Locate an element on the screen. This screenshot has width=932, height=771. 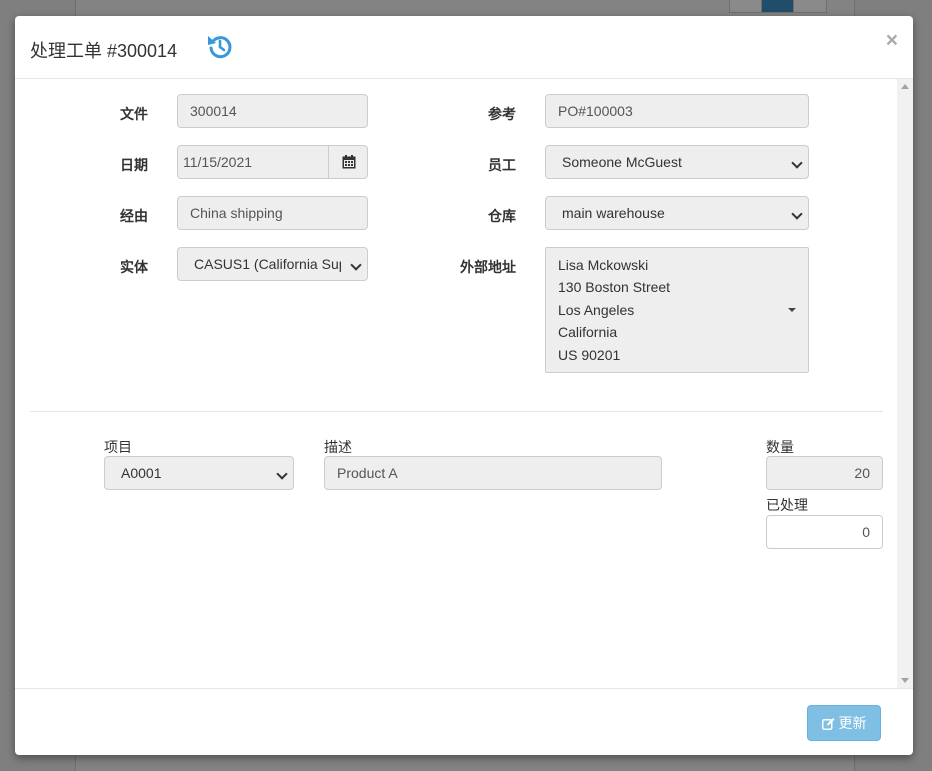
scroll-down-icon is located at coordinates (905, 680).